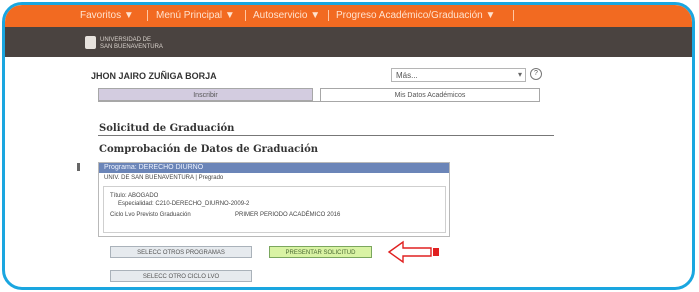  What do you see at coordinates (205, 94) in the screenshot?
I see `tab-enroll: Inscribir` at bounding box center [205, 94].